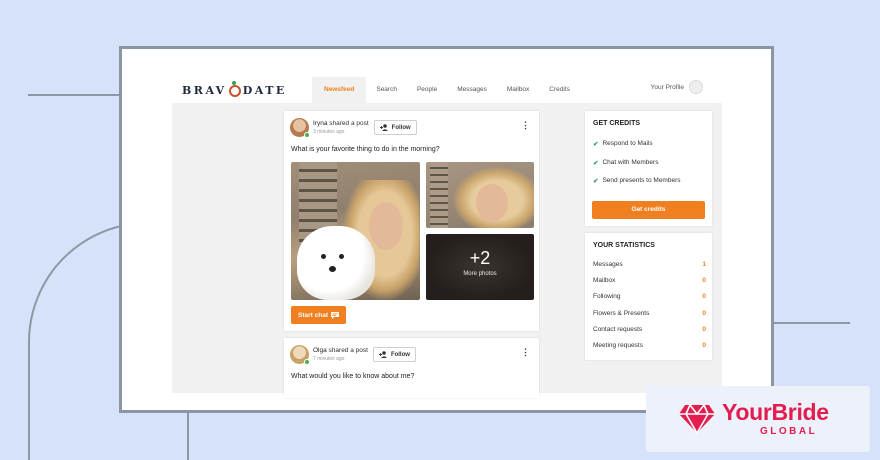 The image size is (880, 460). What do you see at coordinates (329, 132) in the screenshot?
I see `post-time: 3 minutes ago` at bounding box center [329, 132].